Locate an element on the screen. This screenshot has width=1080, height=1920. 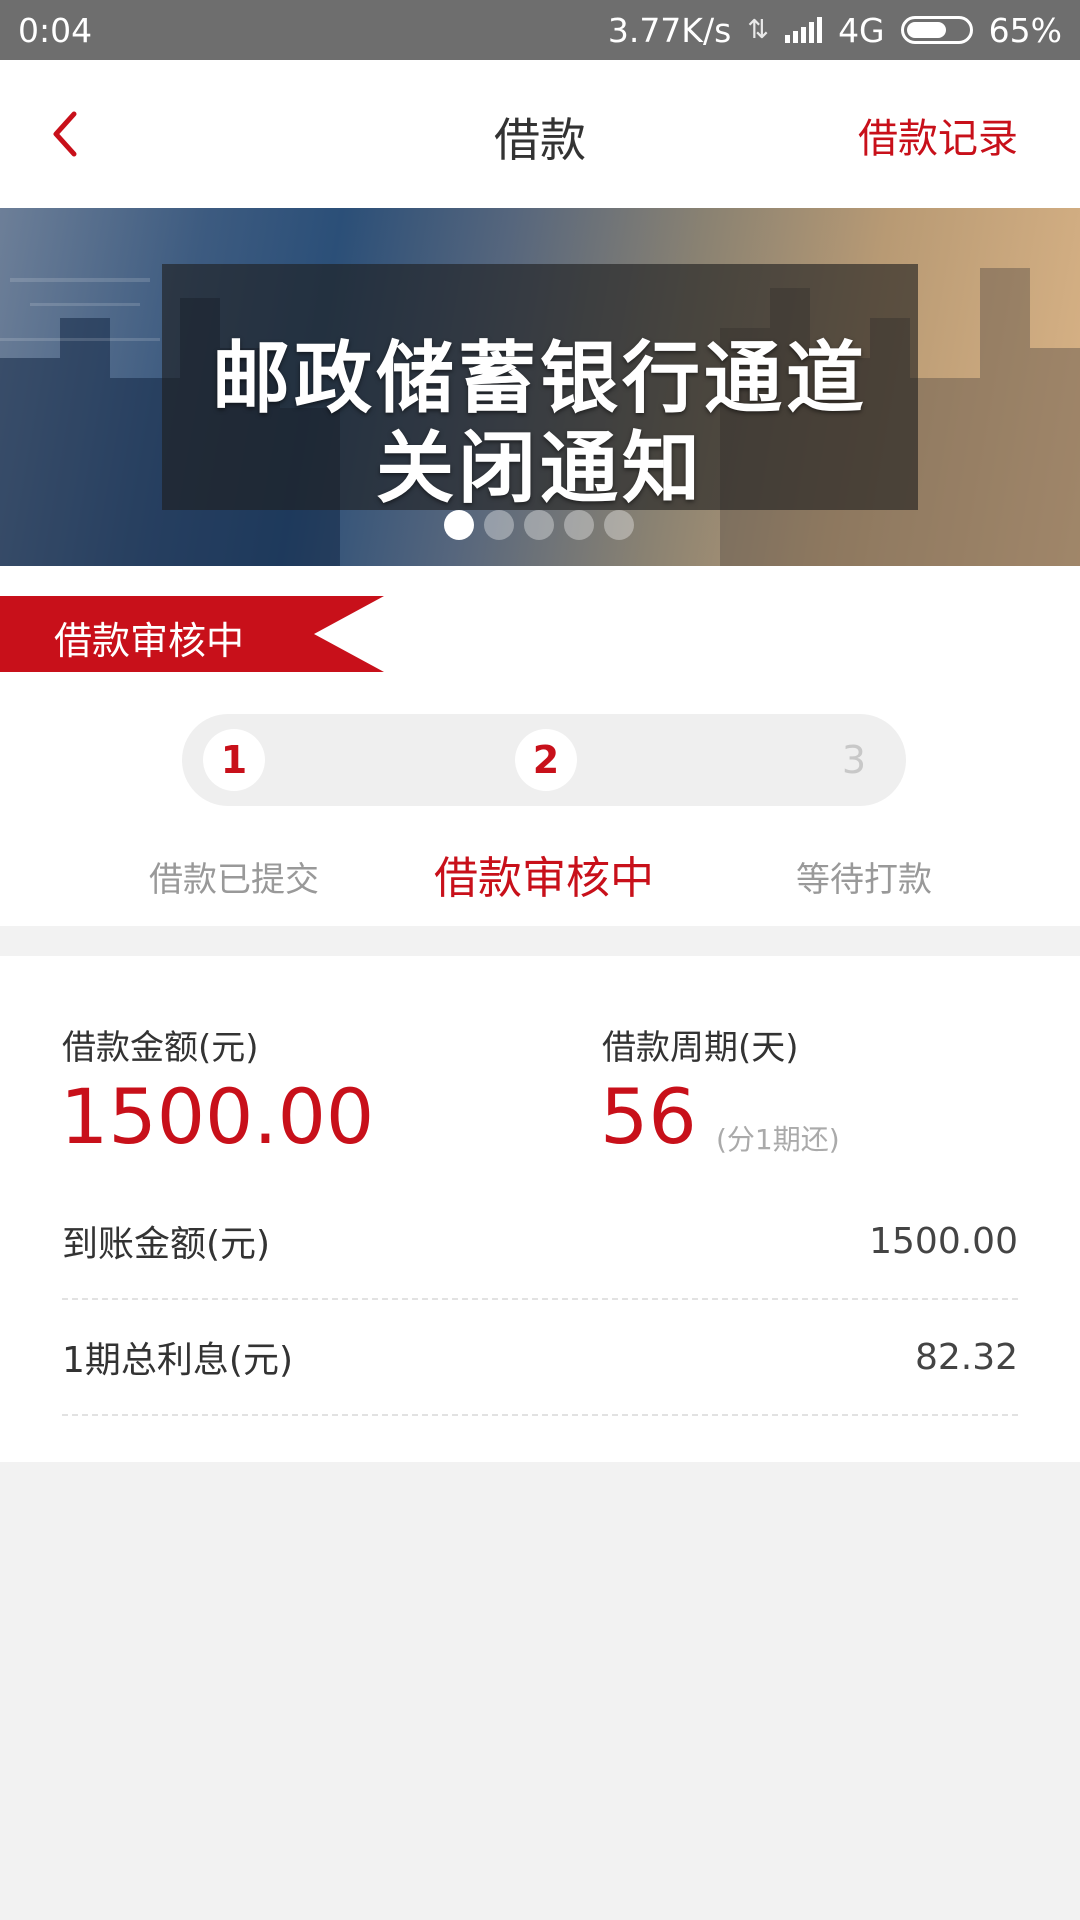
step-2-circle: 2 is located at coordinates (546, 760).